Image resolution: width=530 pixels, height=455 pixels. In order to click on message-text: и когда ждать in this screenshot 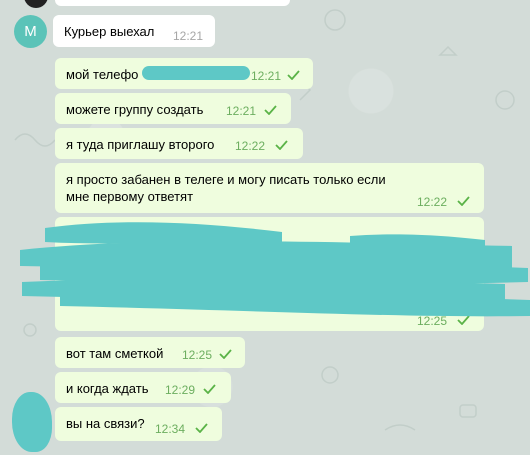, I will do `click(107, 388)`.